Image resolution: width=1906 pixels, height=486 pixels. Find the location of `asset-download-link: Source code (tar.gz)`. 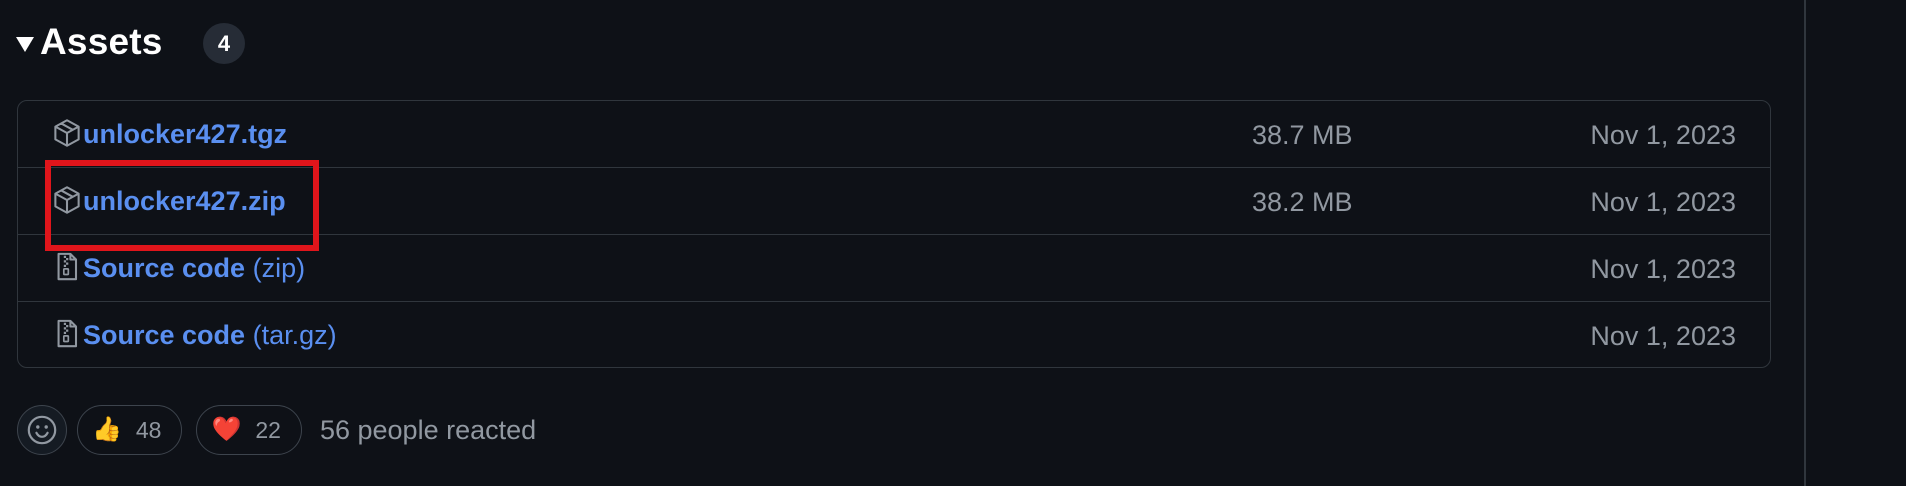

asset-download-link: Source code (tar.gz) is located at coordinates (210, 335).